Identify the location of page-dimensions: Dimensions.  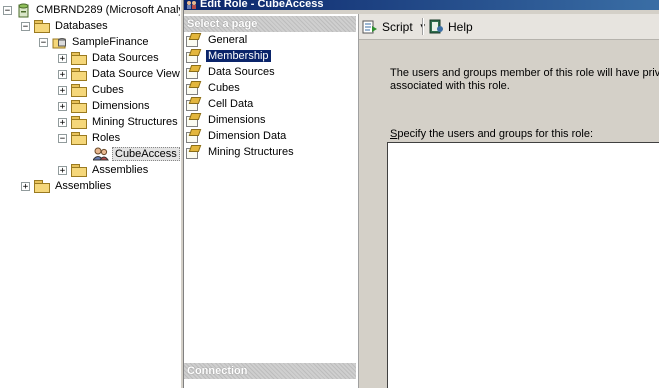
(226, 119).